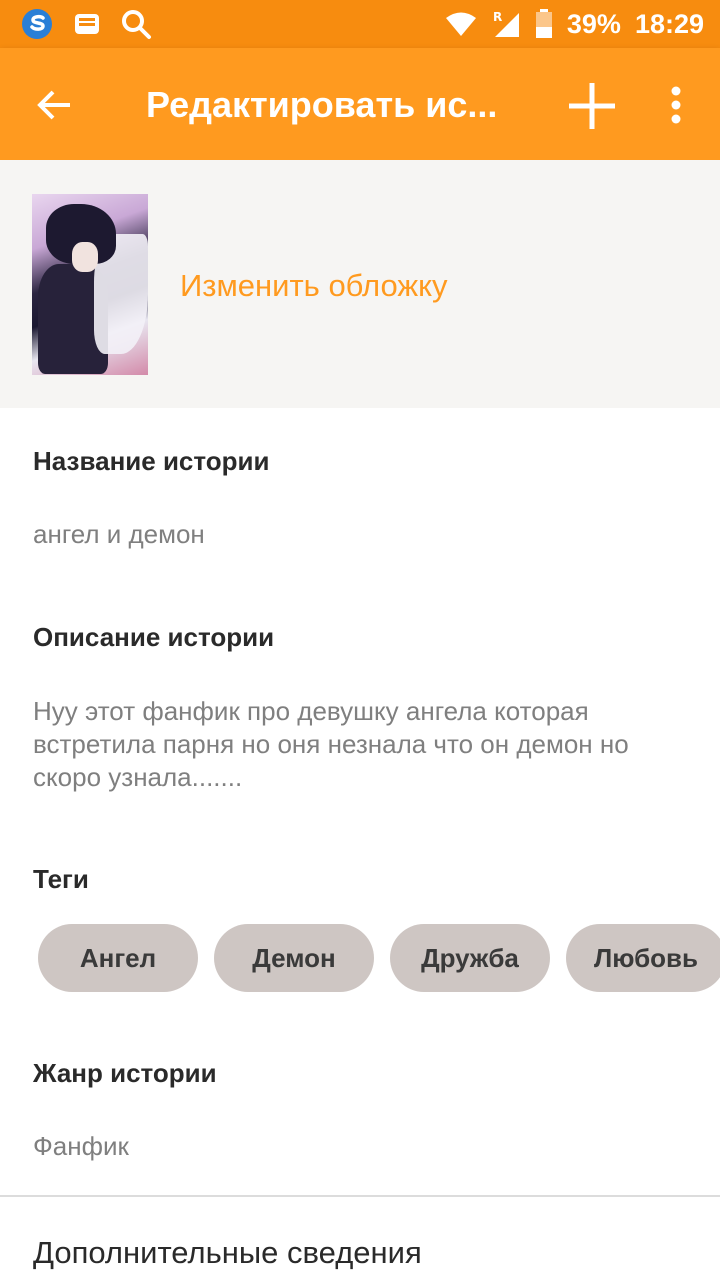 This screenshot has width=720, height=1280. I want to click on tag-chip: Дружба, so click(470, 958).